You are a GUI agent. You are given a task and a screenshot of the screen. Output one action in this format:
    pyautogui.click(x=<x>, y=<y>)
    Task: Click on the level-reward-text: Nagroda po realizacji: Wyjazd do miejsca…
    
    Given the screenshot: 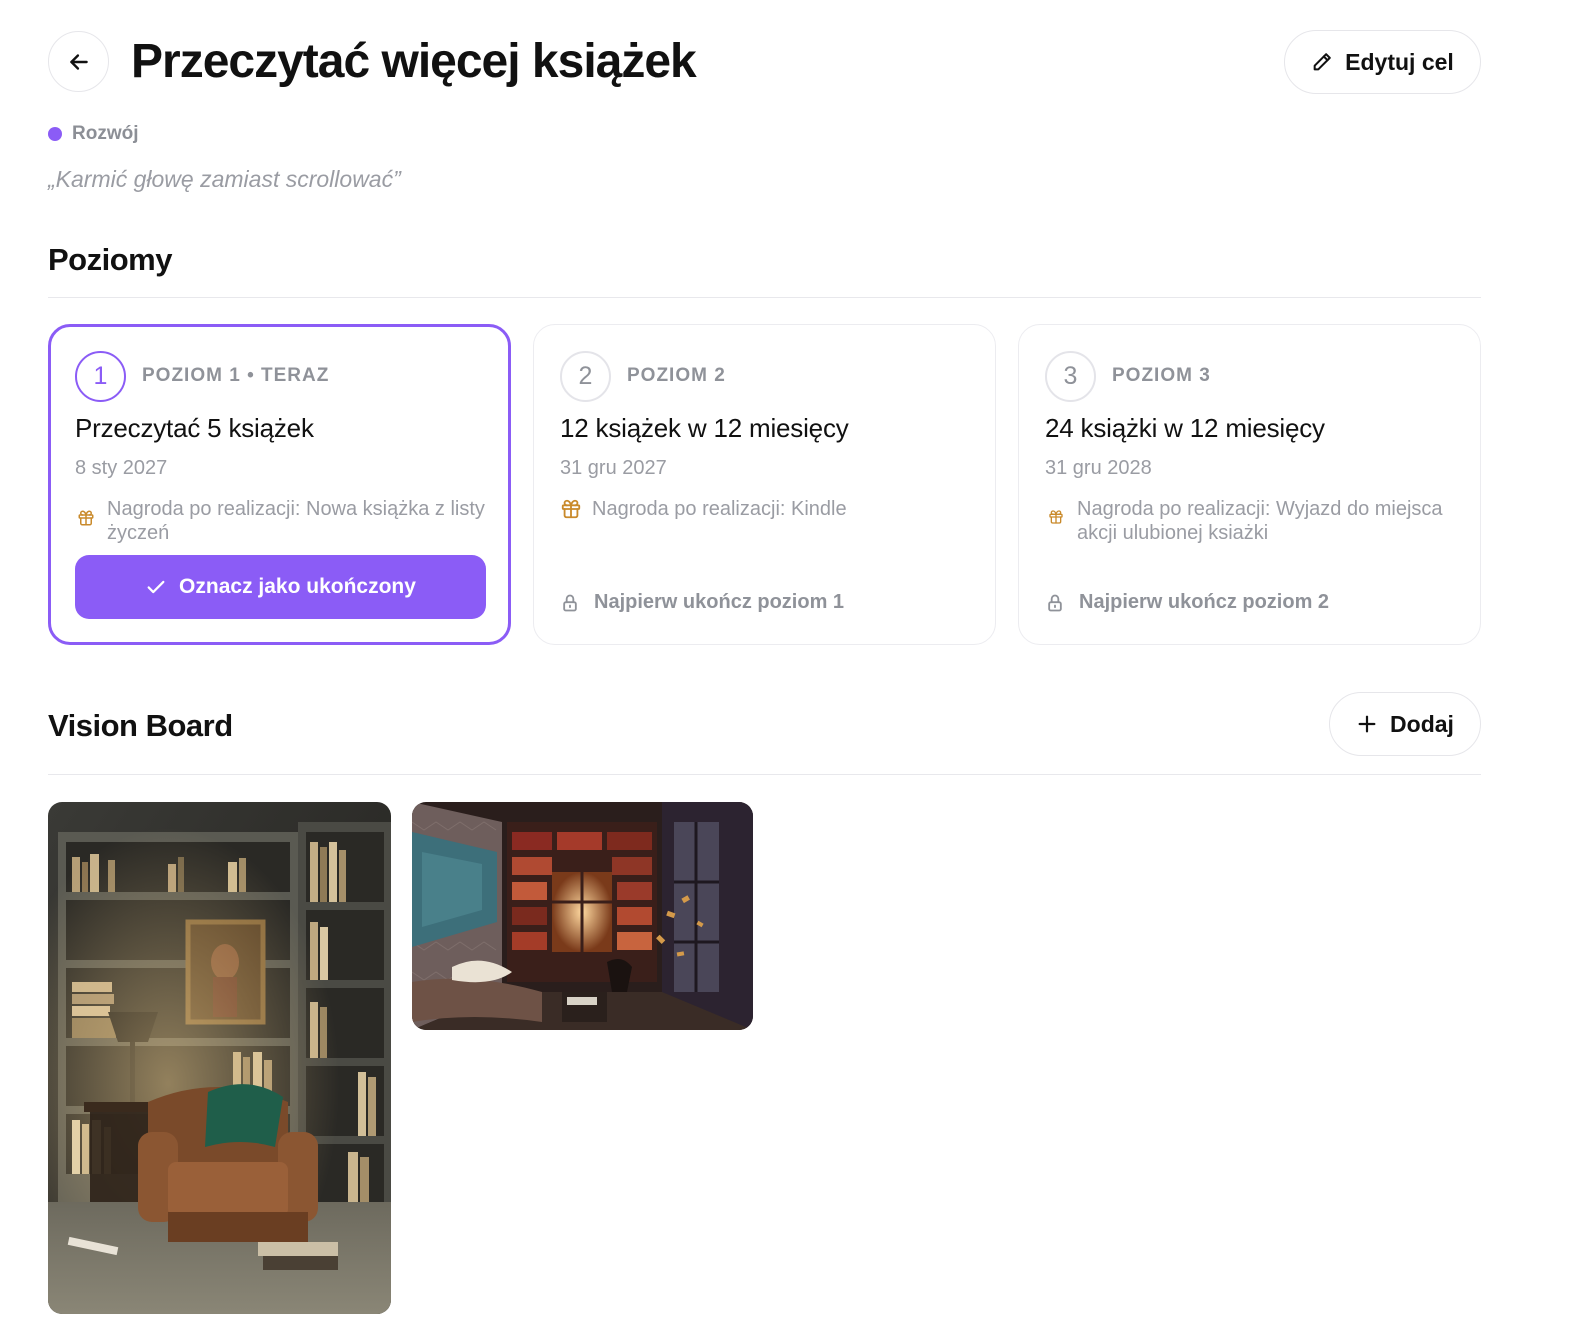 What is the action you would take?
    pyautogui.click(x=1260, y=521)
    